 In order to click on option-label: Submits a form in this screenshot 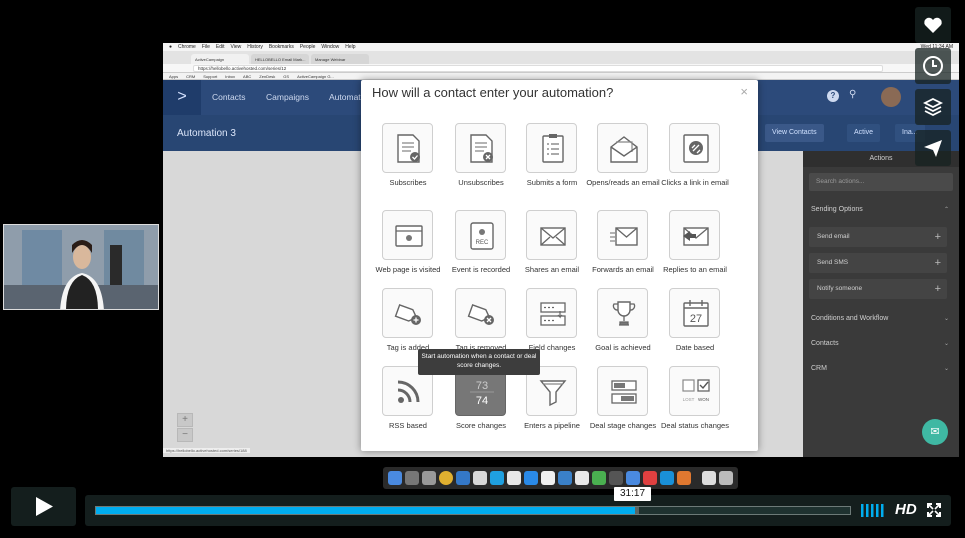, I will do `click(552, 182)`.